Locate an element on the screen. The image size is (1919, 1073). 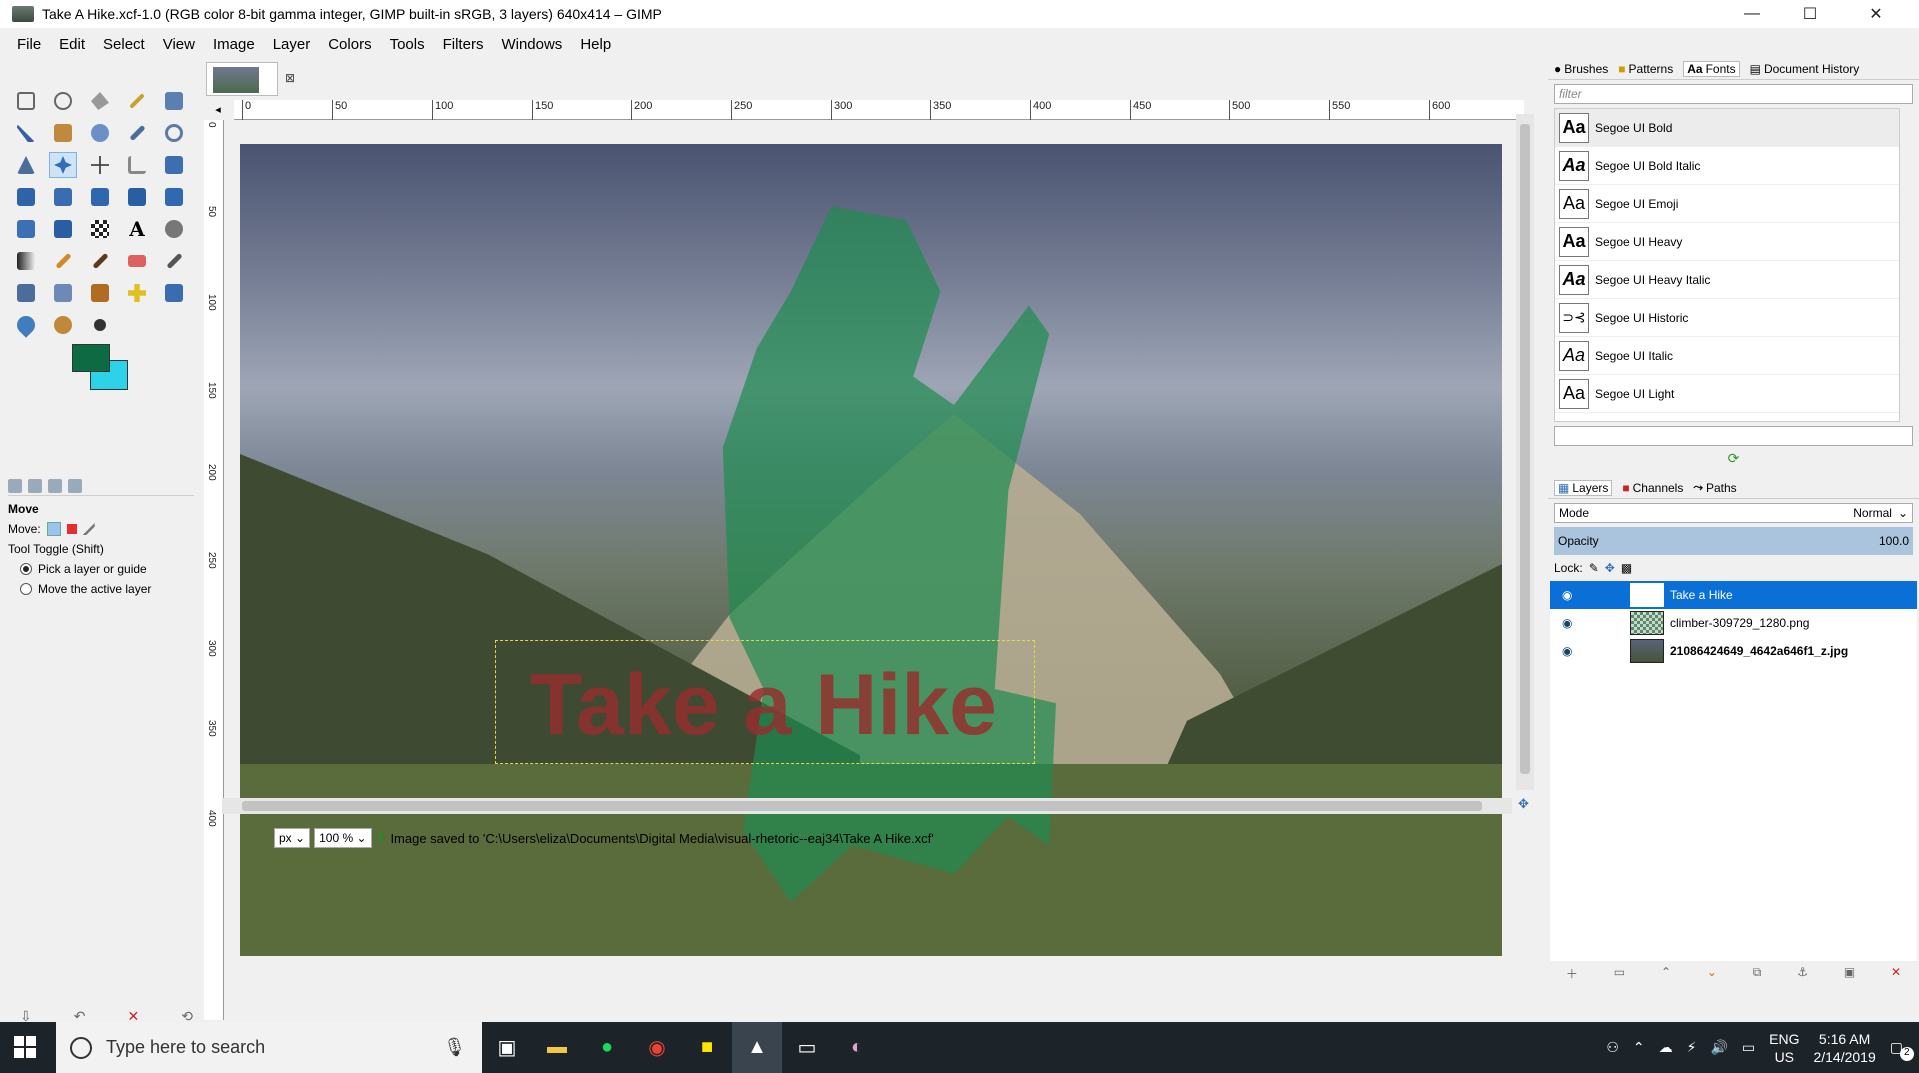
tab-layers: ▦ Layers is located at coordinates (1583, 487).